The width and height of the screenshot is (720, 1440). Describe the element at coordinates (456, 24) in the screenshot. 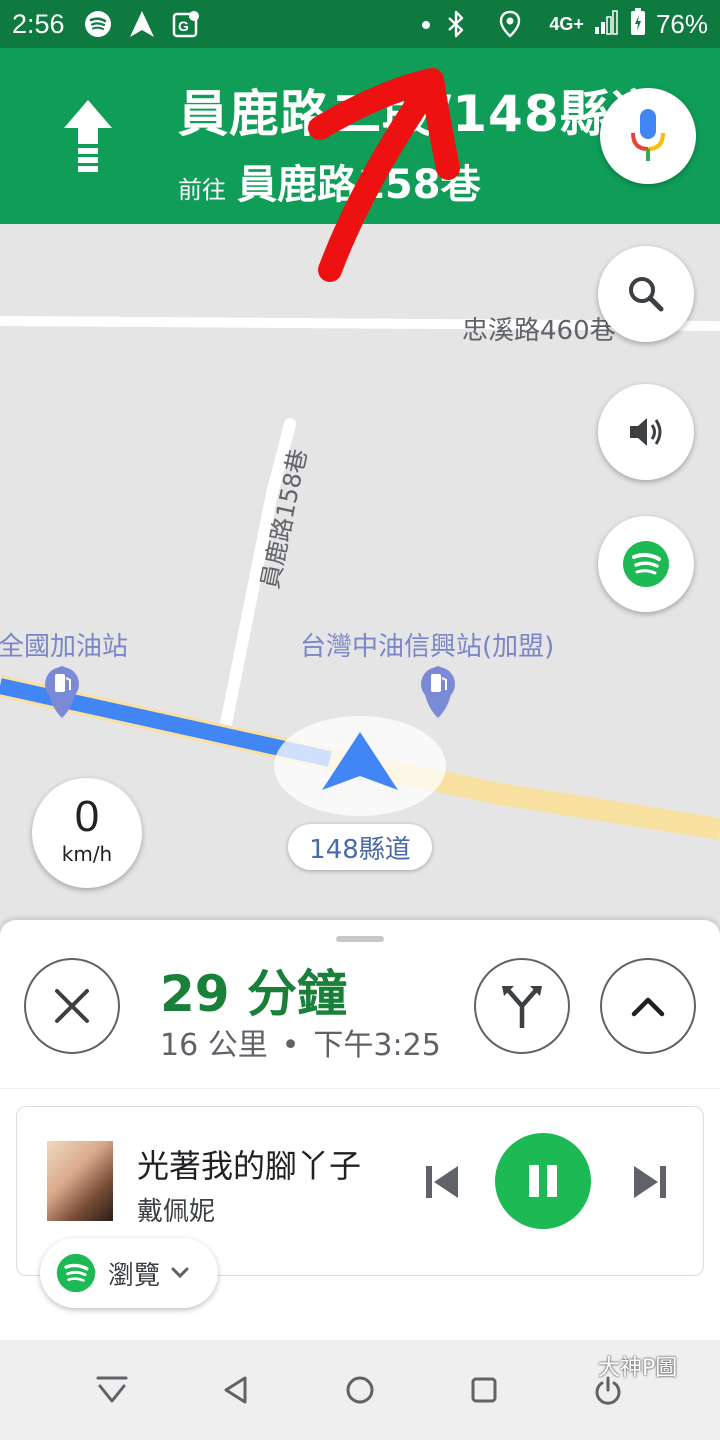

I see `bluetooth-icon` at that location.